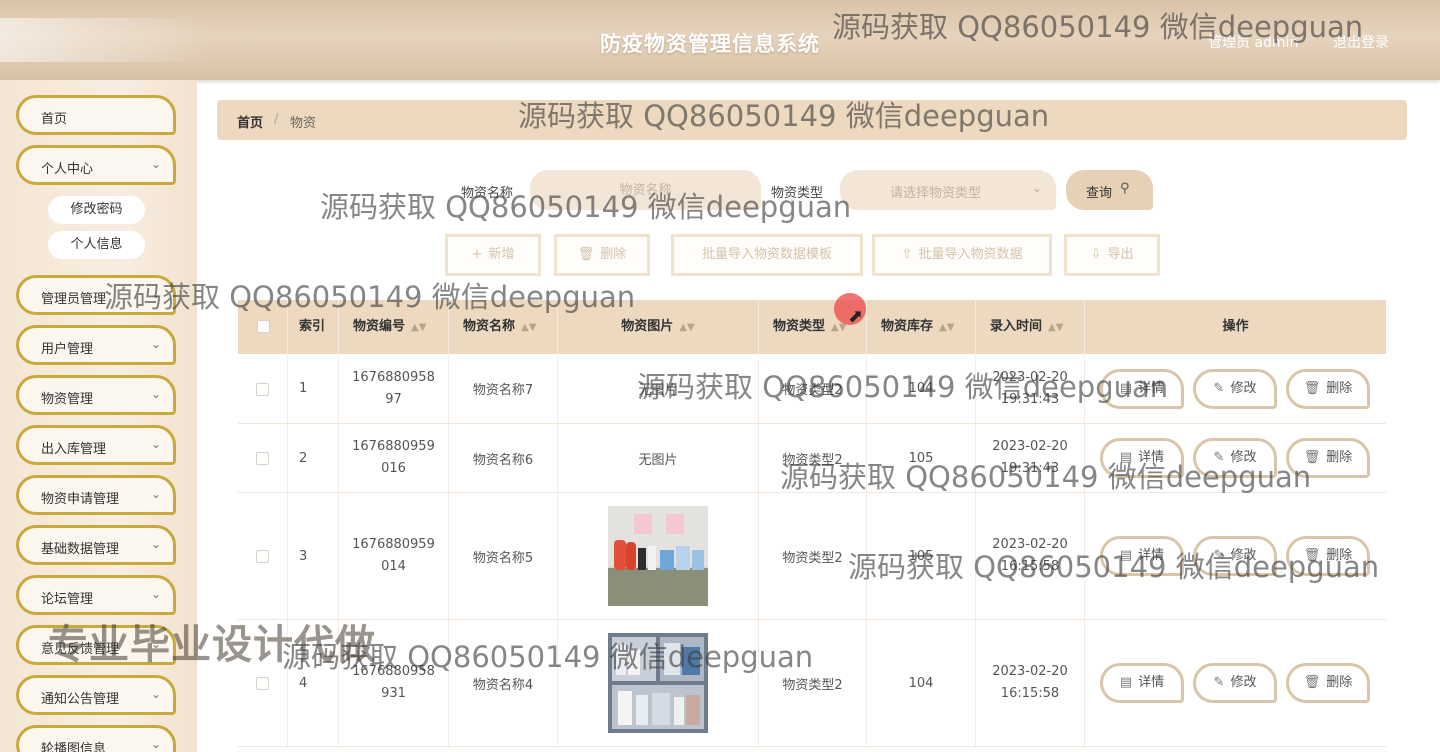  Describe the element at coordinates (1030, 566) in the screenshot. I see `time-part: 16:15:58` at that location.